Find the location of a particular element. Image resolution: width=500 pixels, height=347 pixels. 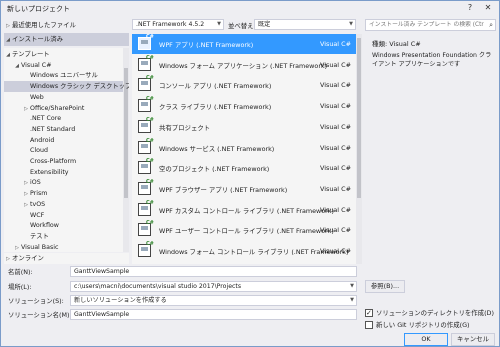

tree-item-label: Web is located at coordinates (37, 97).